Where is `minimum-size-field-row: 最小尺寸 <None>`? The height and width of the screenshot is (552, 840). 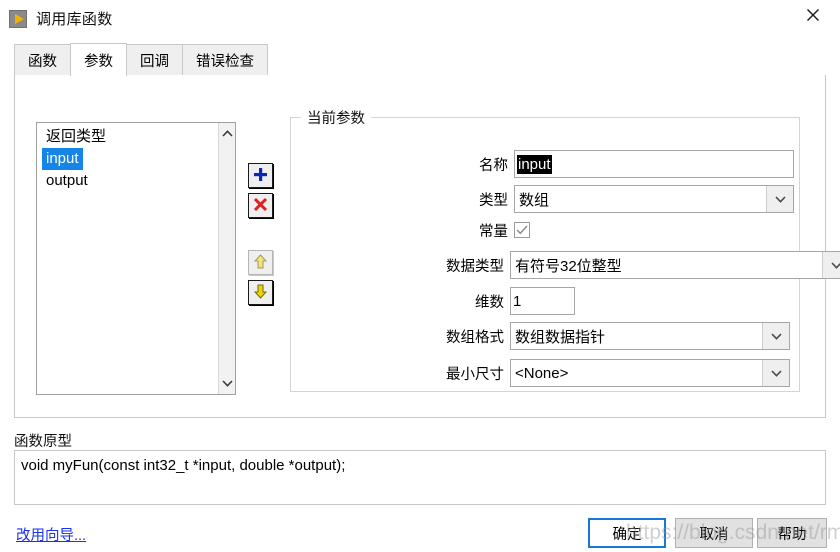 minimum-size-field-row: 最小尺寸 <None> is located at coordinates (615, 373).